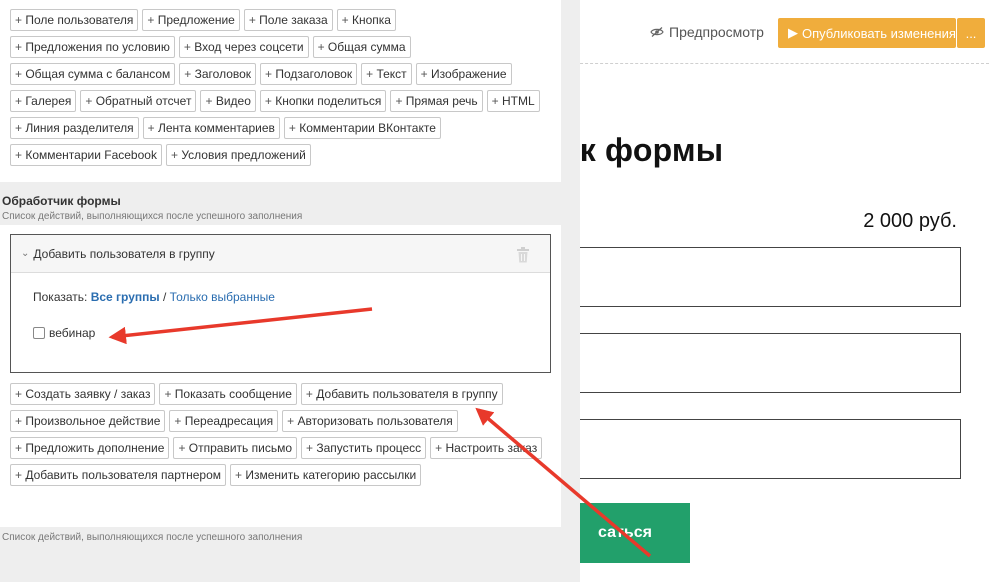 The height and width of the screenshot is (582, 989). I want to click on add-handler-chip-9: Настроить заказ, so click(486, 448).